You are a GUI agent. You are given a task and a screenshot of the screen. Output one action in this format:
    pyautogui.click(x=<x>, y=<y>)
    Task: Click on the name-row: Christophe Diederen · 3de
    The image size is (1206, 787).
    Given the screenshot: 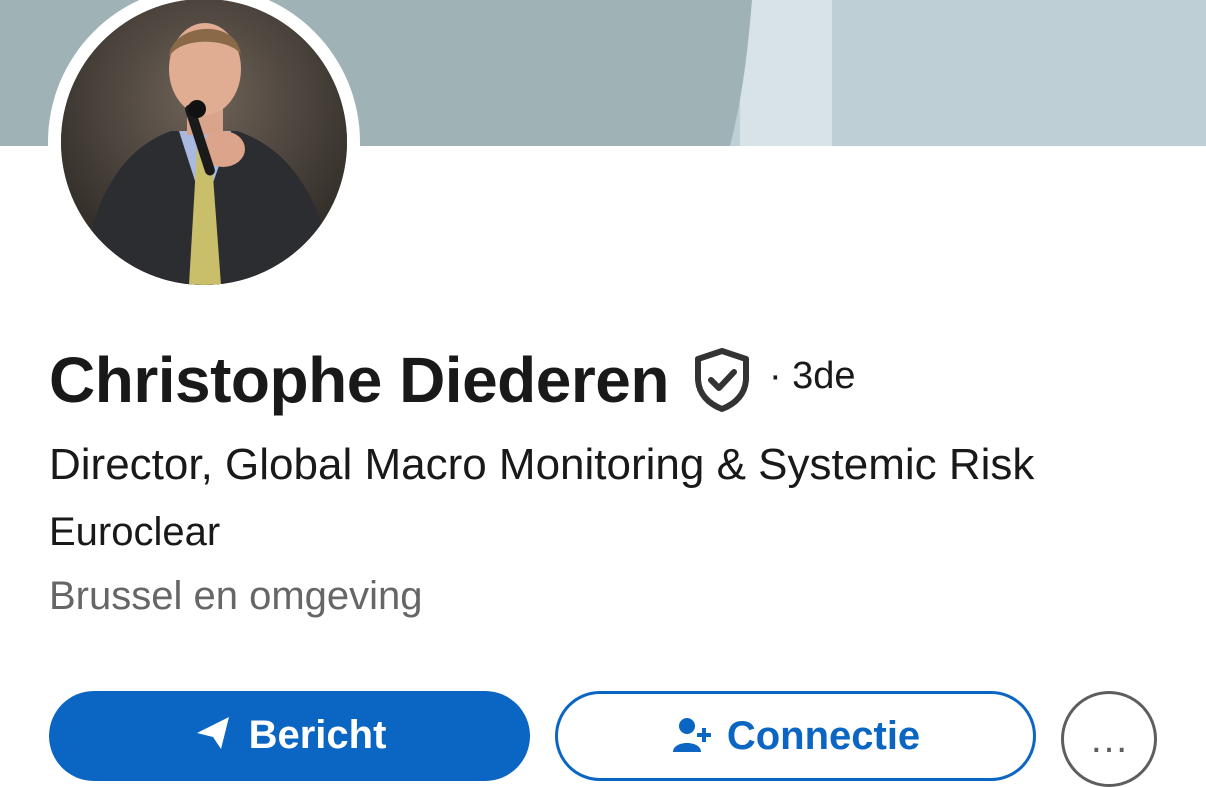 What is the action you would take?
    pyautogui.click(x=452, y=380)
    